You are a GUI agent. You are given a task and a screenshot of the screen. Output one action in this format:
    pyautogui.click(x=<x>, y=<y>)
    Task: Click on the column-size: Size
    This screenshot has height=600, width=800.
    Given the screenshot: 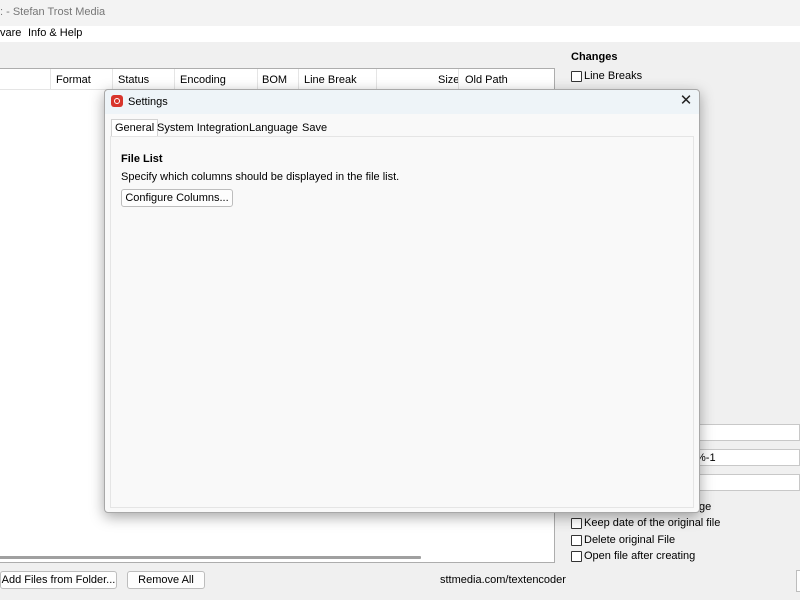 What is the action you would take?
    pyautogui.click(x=448, y=80)
    